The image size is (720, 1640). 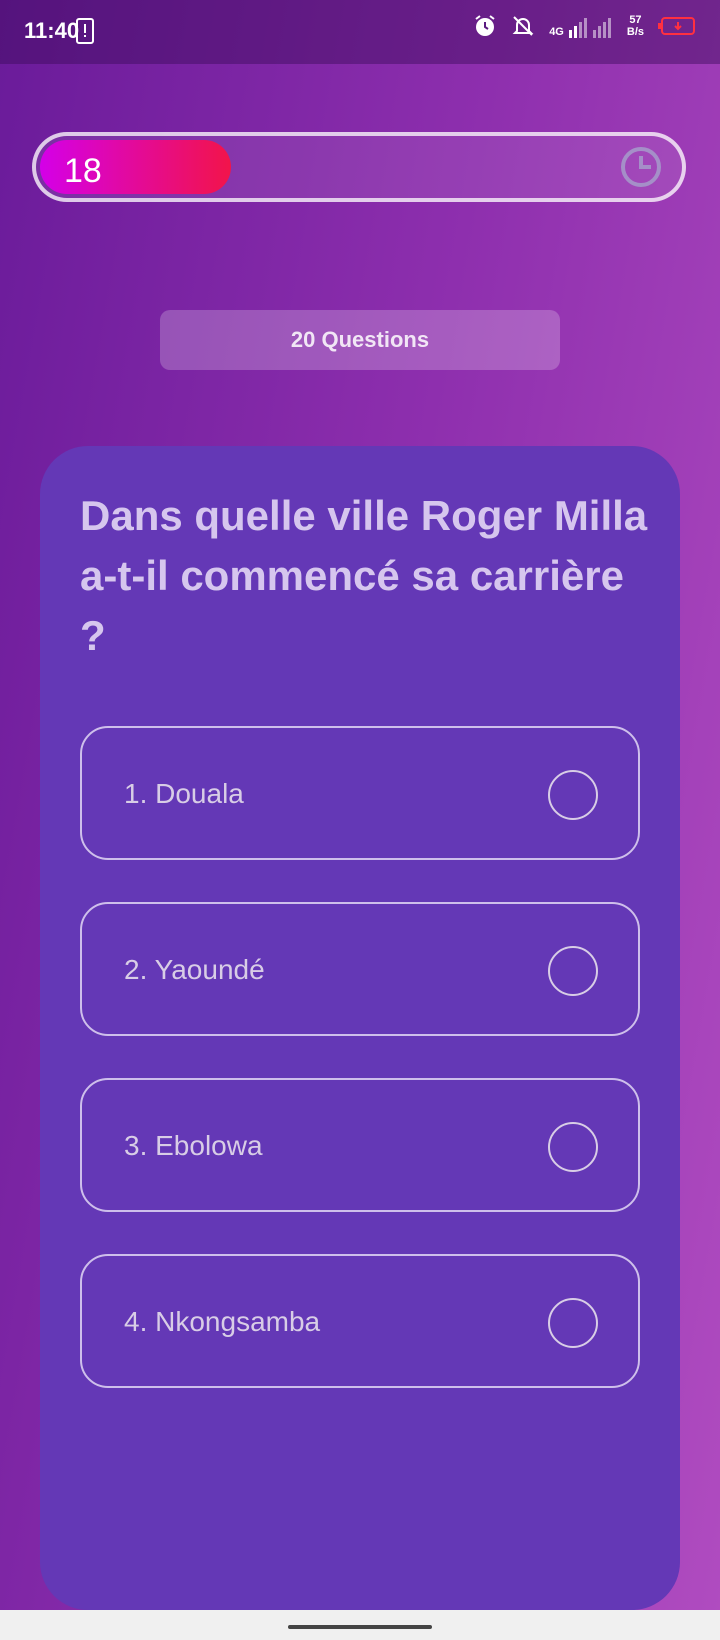 I want to click on battery-icon, so click(x=677, y=26).